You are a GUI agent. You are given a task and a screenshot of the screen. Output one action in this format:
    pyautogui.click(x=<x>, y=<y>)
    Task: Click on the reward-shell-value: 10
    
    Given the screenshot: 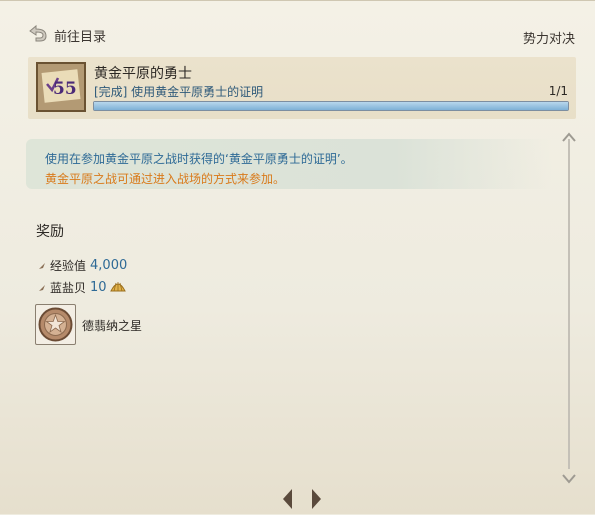 What is the action you would take?
    pyautogui.click(x=98, y=287)
    